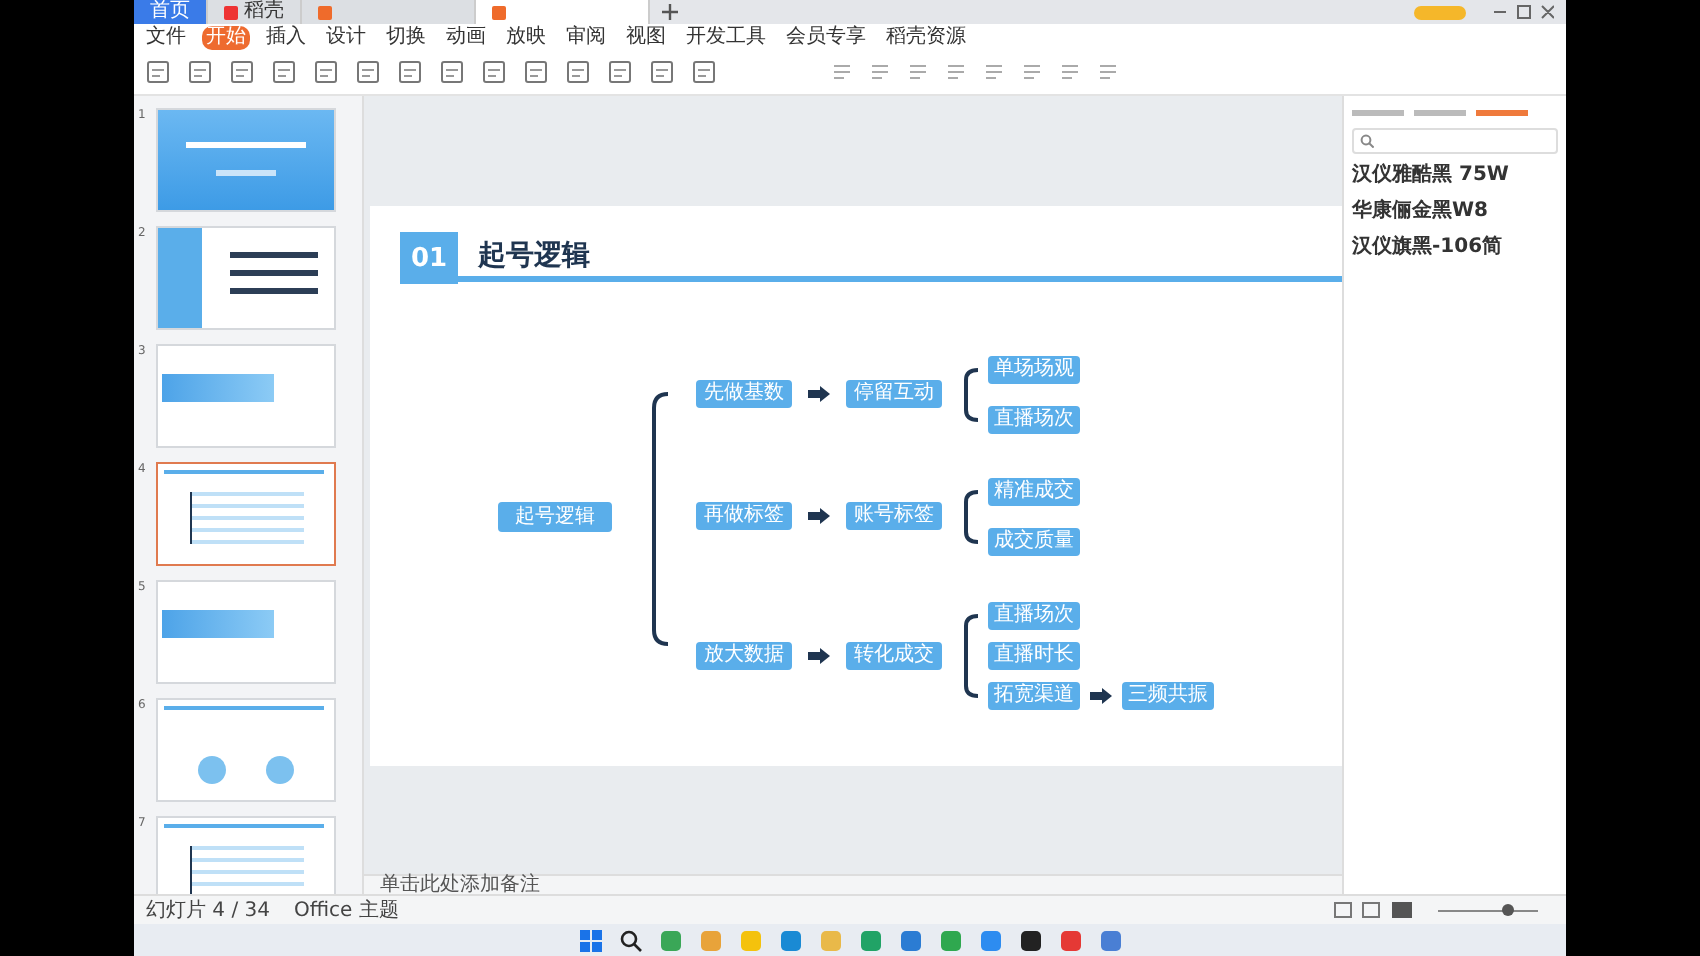 The image size is (1700, 956). Describe the element at coordinates (208, 910) in the screenshot. I see `slide-counter: 幻灯片 4 / 34` at that location.